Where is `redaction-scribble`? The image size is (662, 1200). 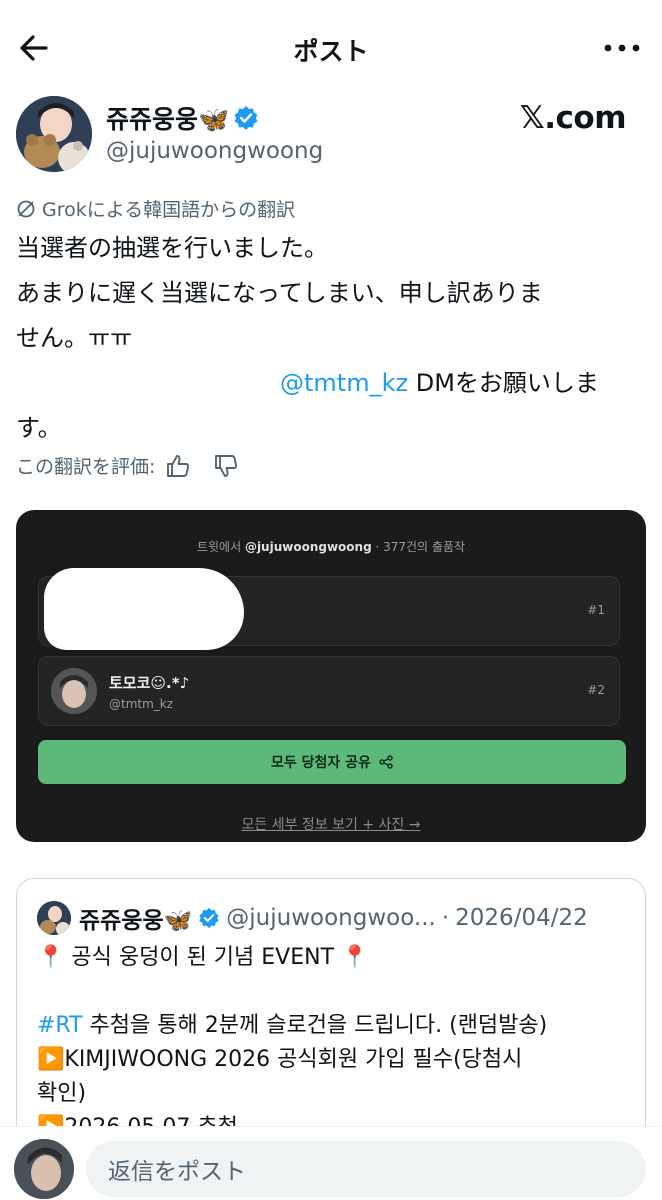 redaction-scribble is located at coordinates (144, 609).